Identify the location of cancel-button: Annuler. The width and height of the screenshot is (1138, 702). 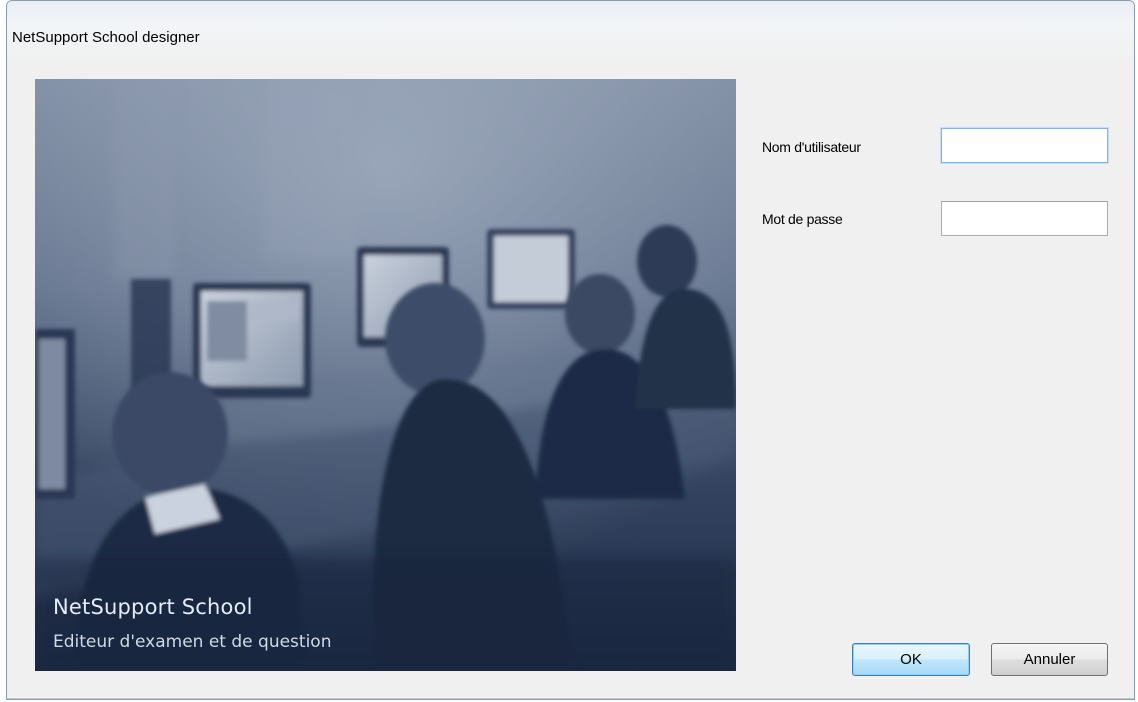
(1049, 659).